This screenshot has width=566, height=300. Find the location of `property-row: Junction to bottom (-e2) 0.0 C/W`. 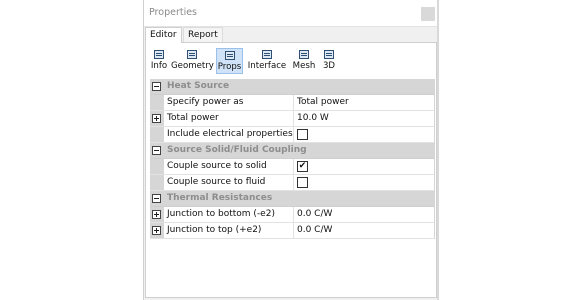

property-row: Junction to bottom (-e2) 0.0 C/W is located at coordinates (292, 215).